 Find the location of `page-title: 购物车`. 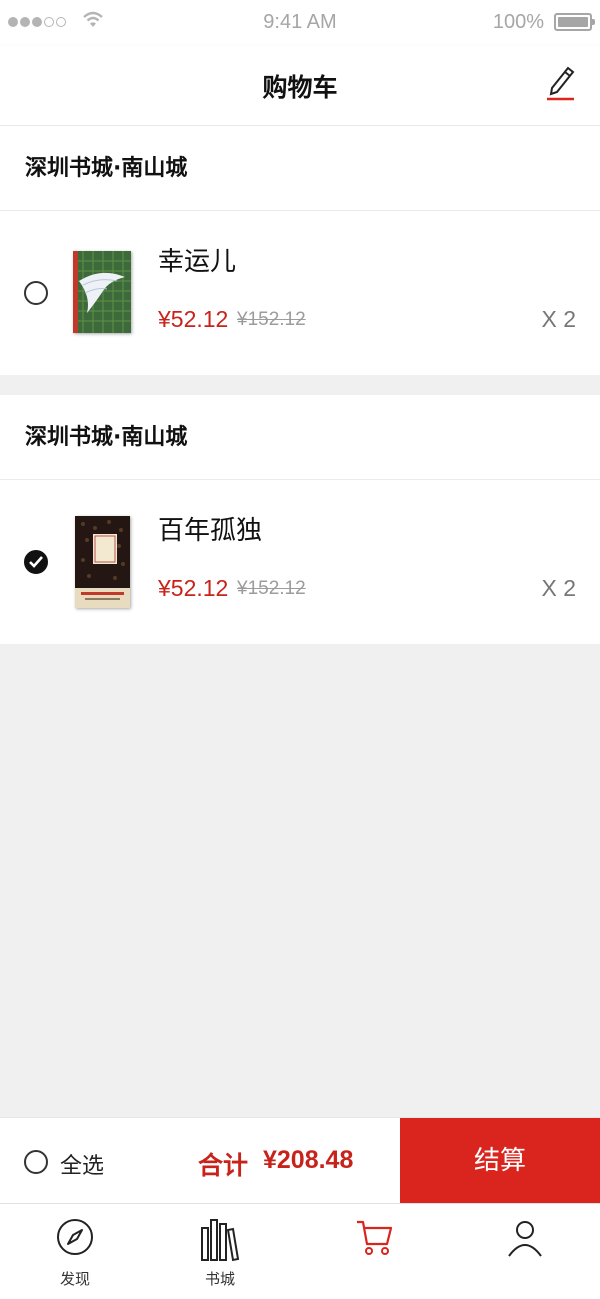

page-title: 购物车 is located at coordinates (300, 87).